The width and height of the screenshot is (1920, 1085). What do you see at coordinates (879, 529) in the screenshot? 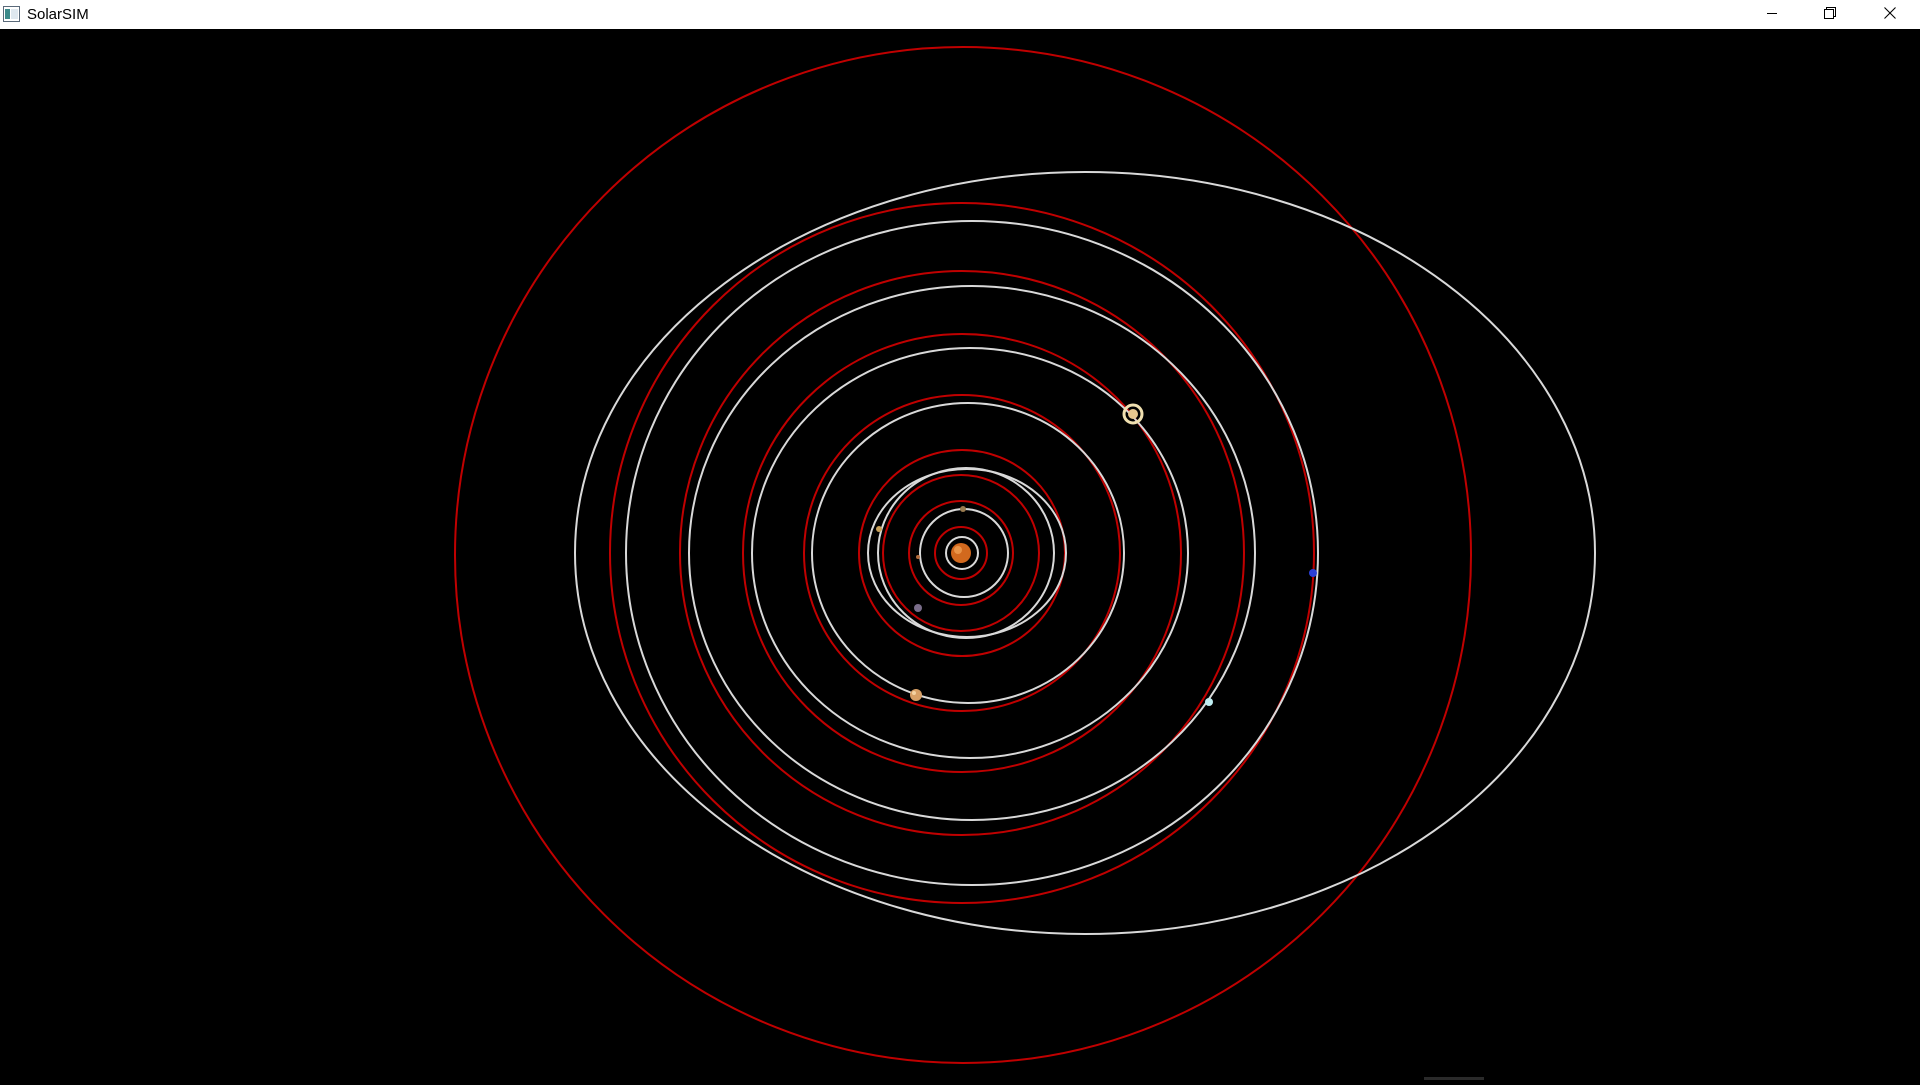
I see `planet-venus` at bounding box center [879, 529].